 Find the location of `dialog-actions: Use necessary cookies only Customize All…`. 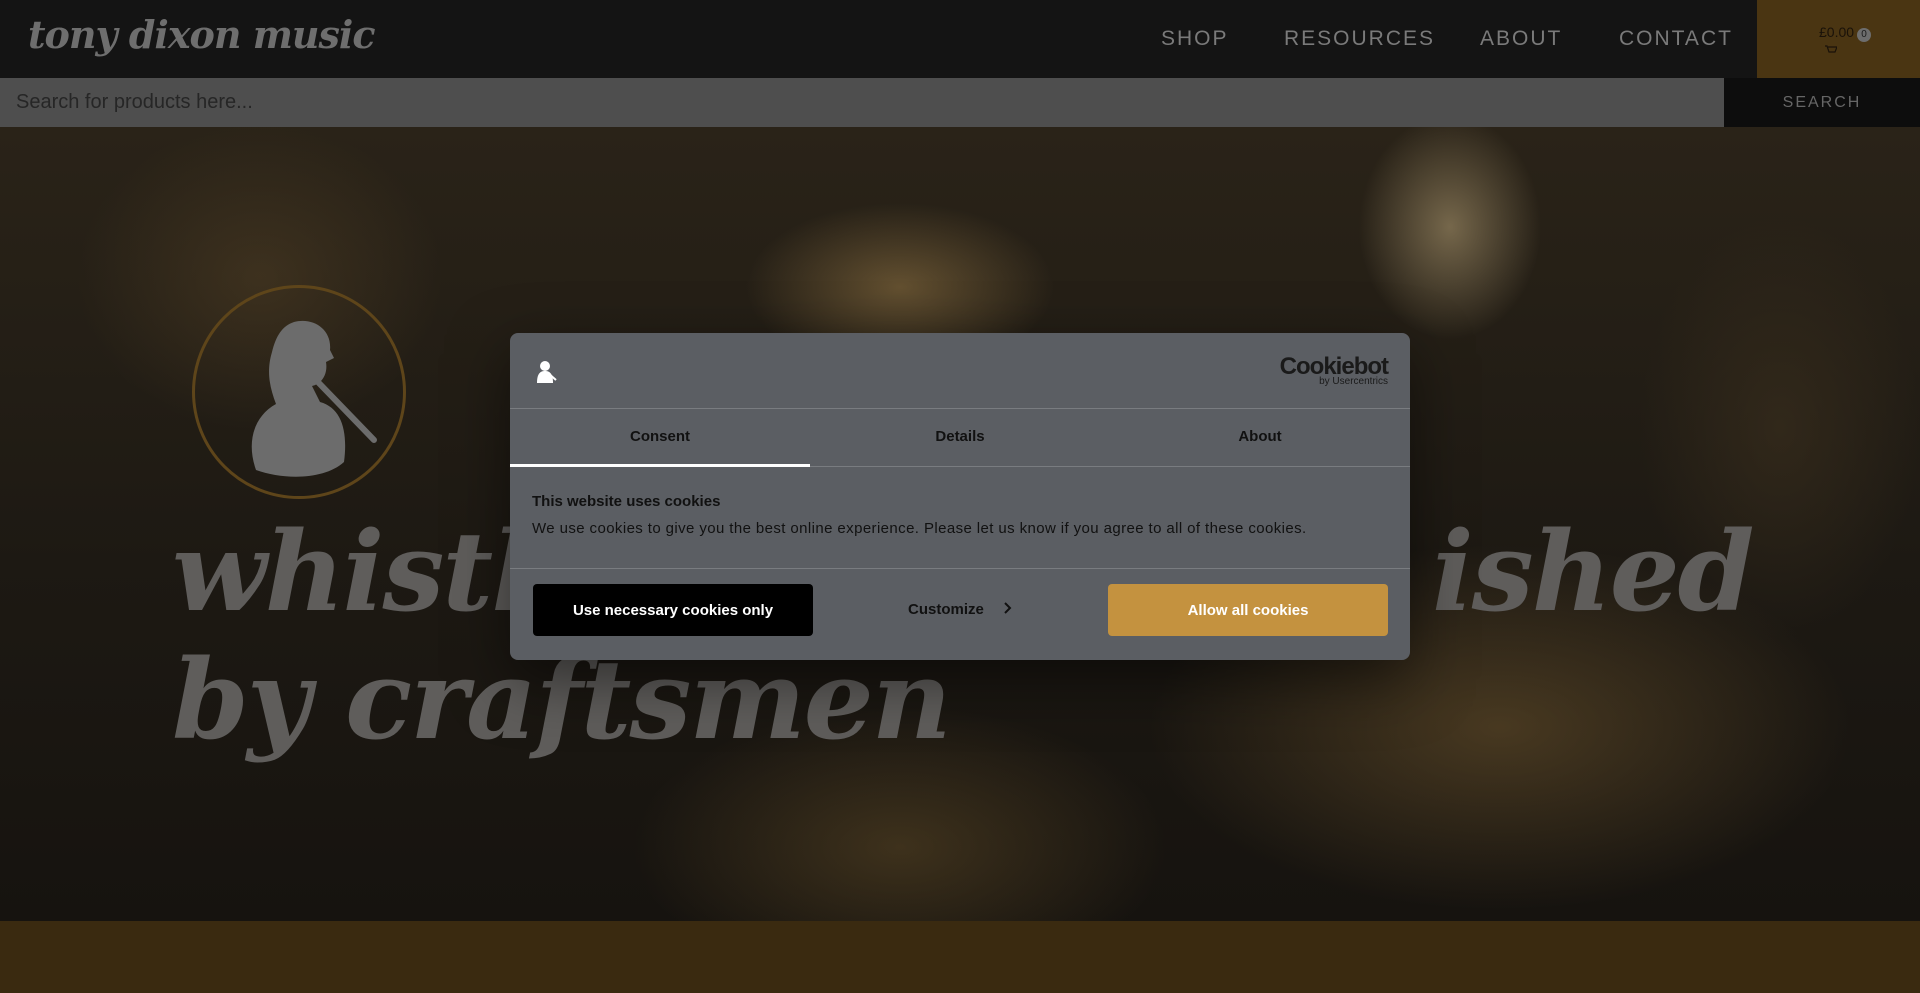

dialog-actions: Use necessary cookies only Customize All… is located at coordinates (960, 614).